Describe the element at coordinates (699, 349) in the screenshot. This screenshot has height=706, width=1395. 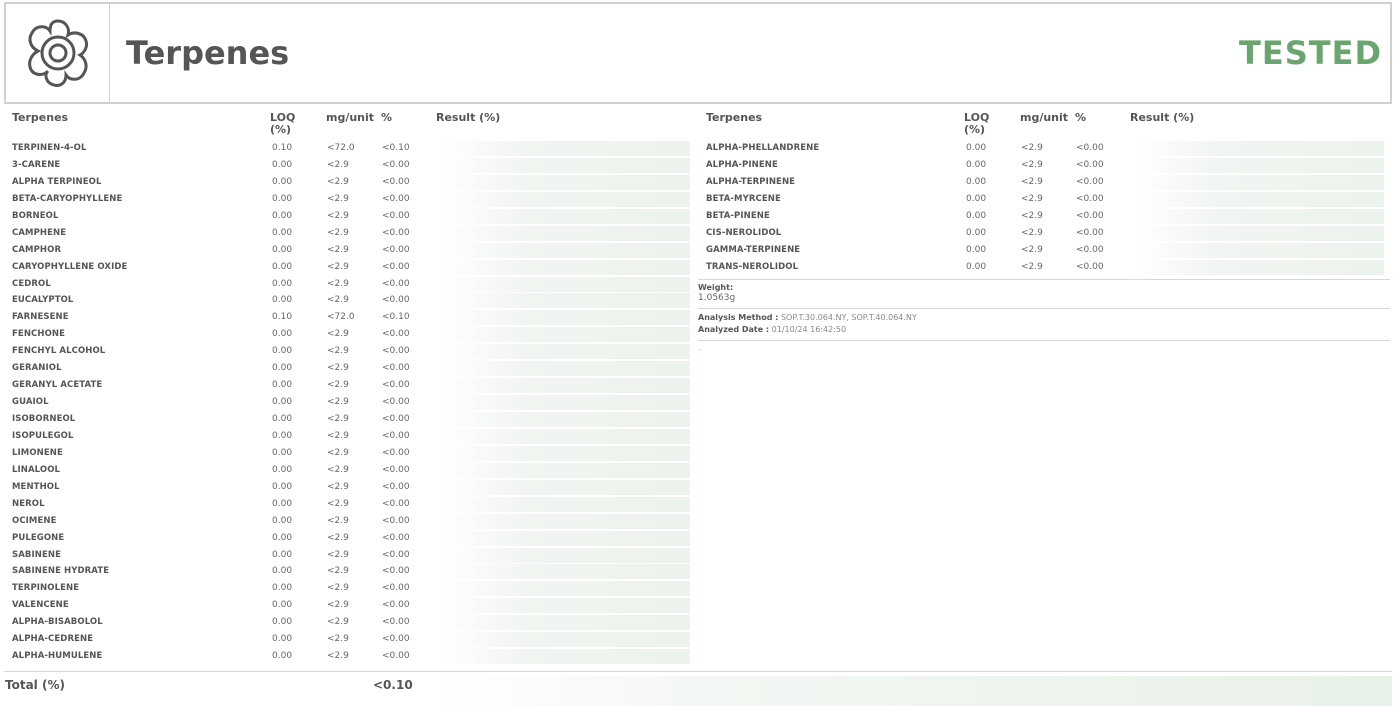
I see `footnote: -` at that location.